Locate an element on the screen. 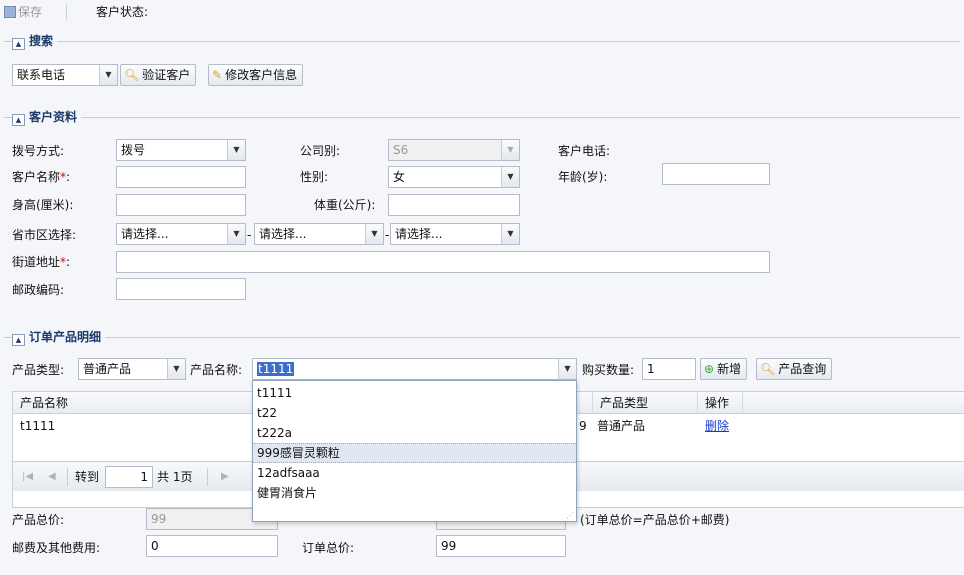 Image resolution: width=964 pixels, height=575 pixels. province-select: 请选择... ▼ is located at coordinates (181, 234).